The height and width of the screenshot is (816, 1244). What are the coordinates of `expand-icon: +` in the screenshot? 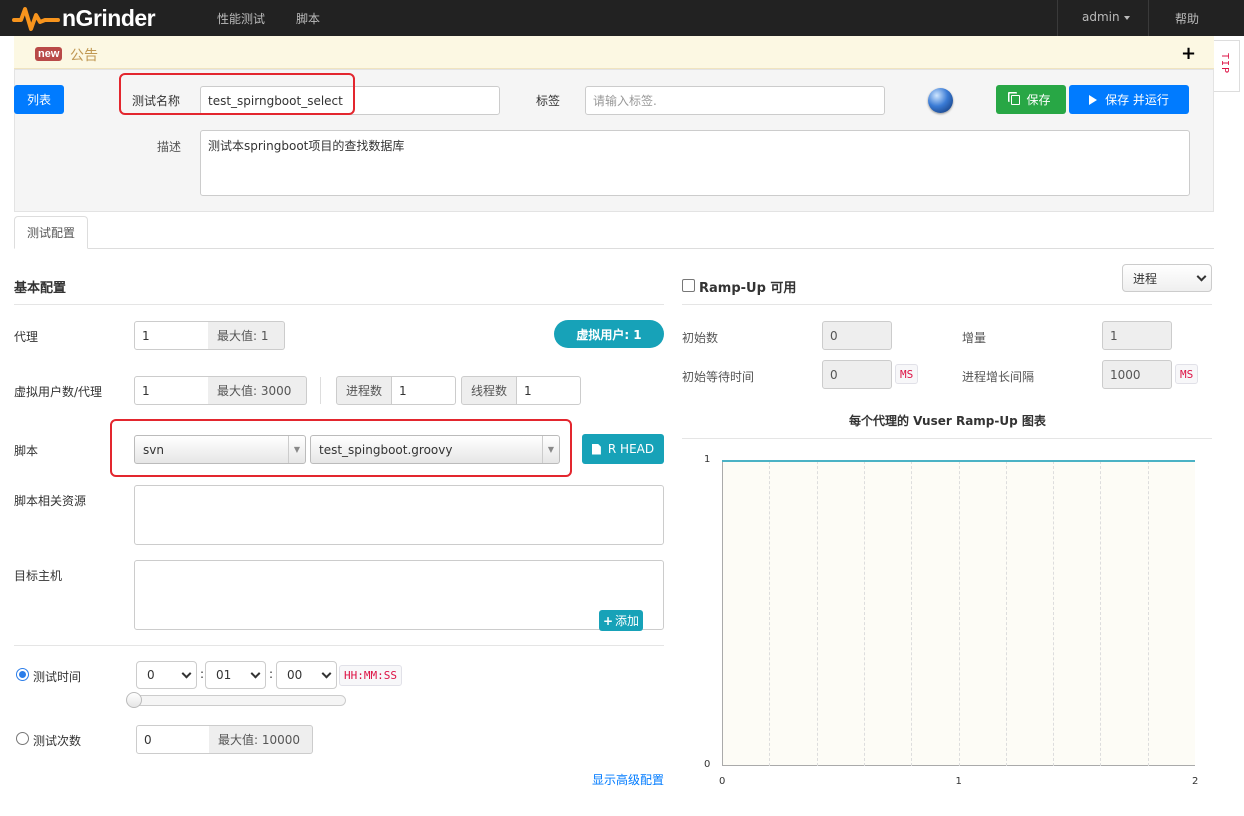 It's located at (1188, 54).